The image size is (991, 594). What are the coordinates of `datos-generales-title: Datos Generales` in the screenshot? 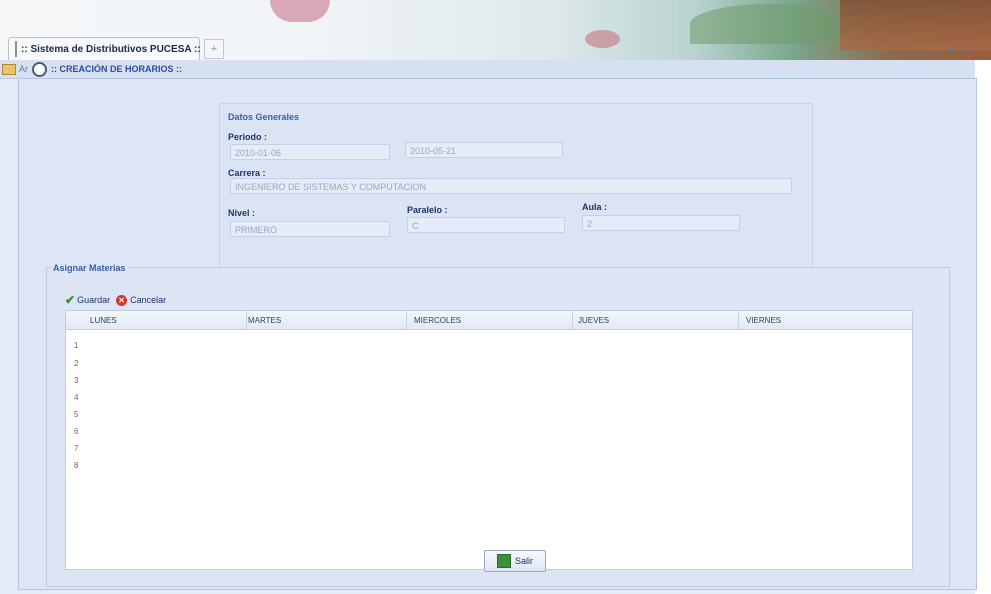 It's located at (264, 117).